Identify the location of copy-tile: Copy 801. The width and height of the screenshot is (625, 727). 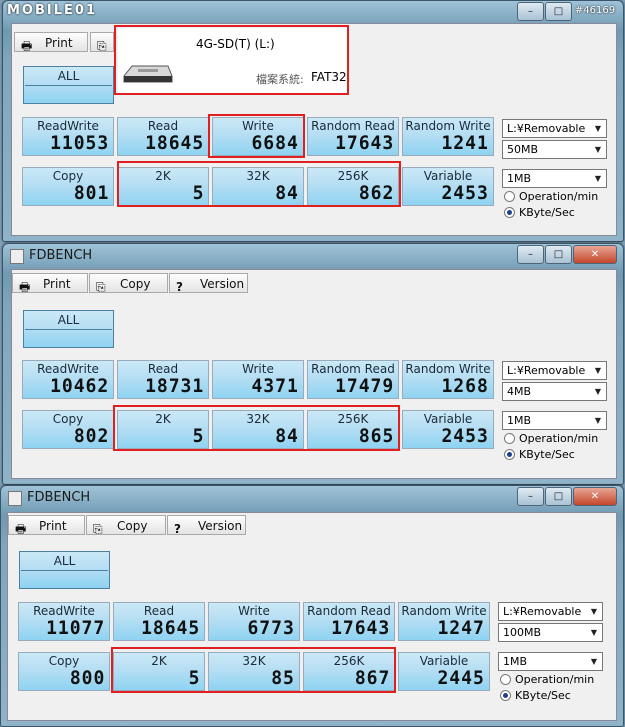
(68, 186).